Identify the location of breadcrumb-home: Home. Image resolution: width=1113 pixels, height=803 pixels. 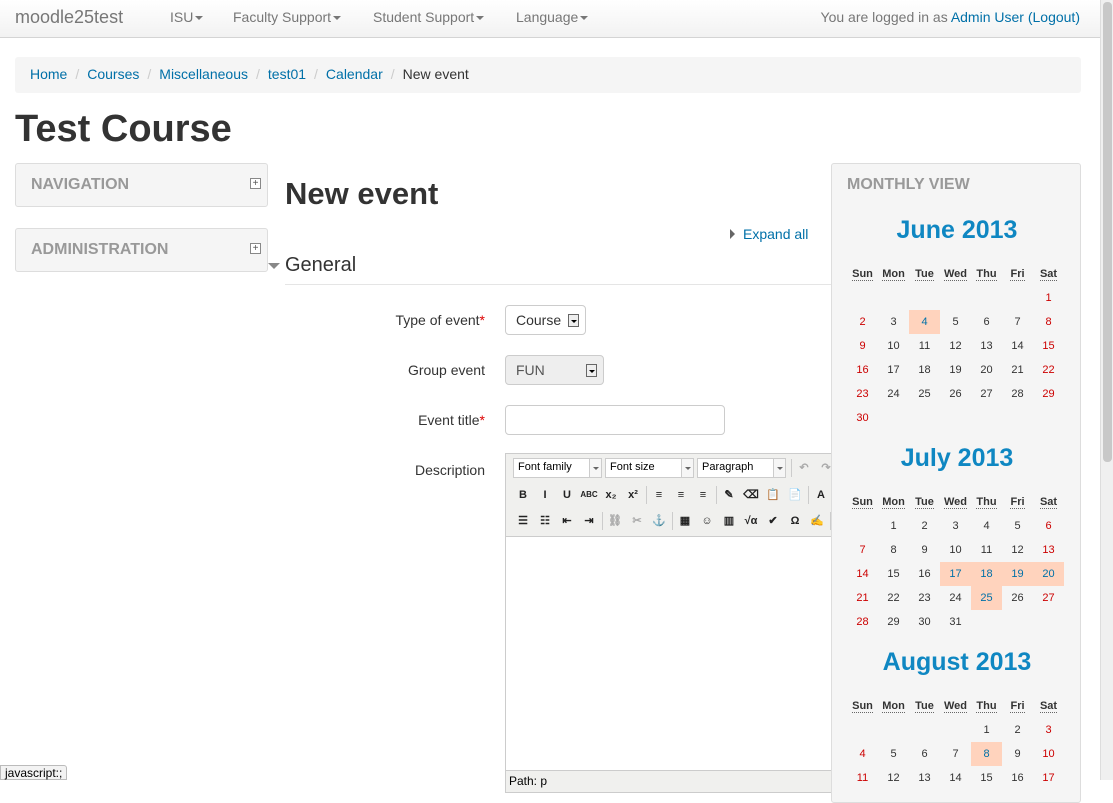
(48, 74).